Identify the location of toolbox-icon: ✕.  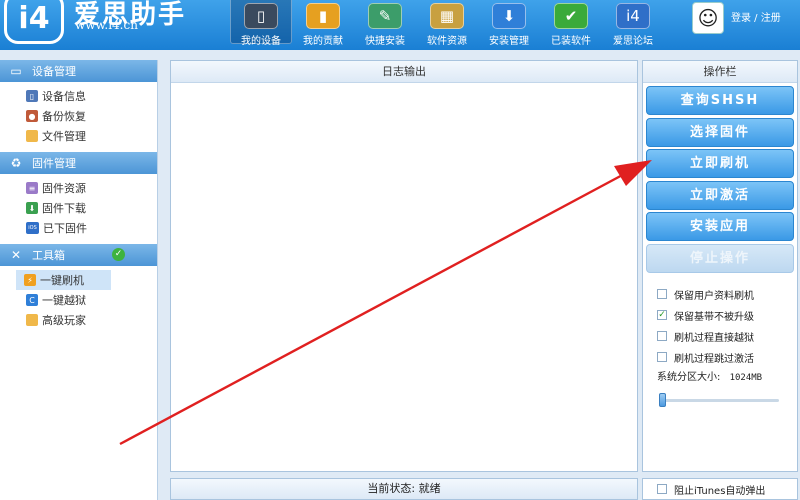
(16, 255).